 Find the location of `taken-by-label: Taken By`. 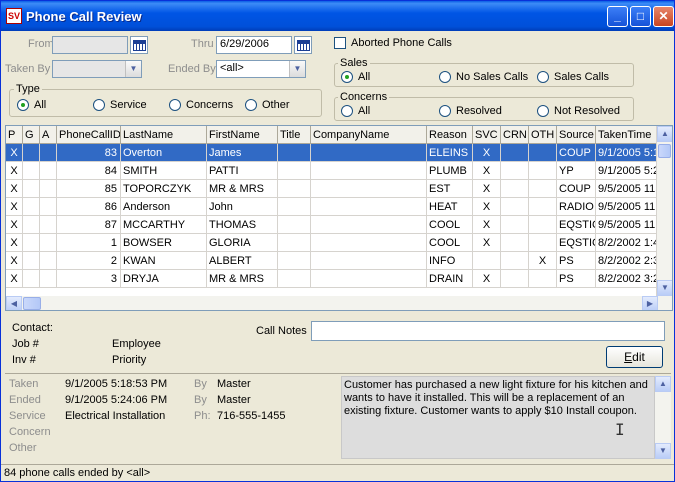

taken-by-label: Taken By is located at coordinates (28, 69).